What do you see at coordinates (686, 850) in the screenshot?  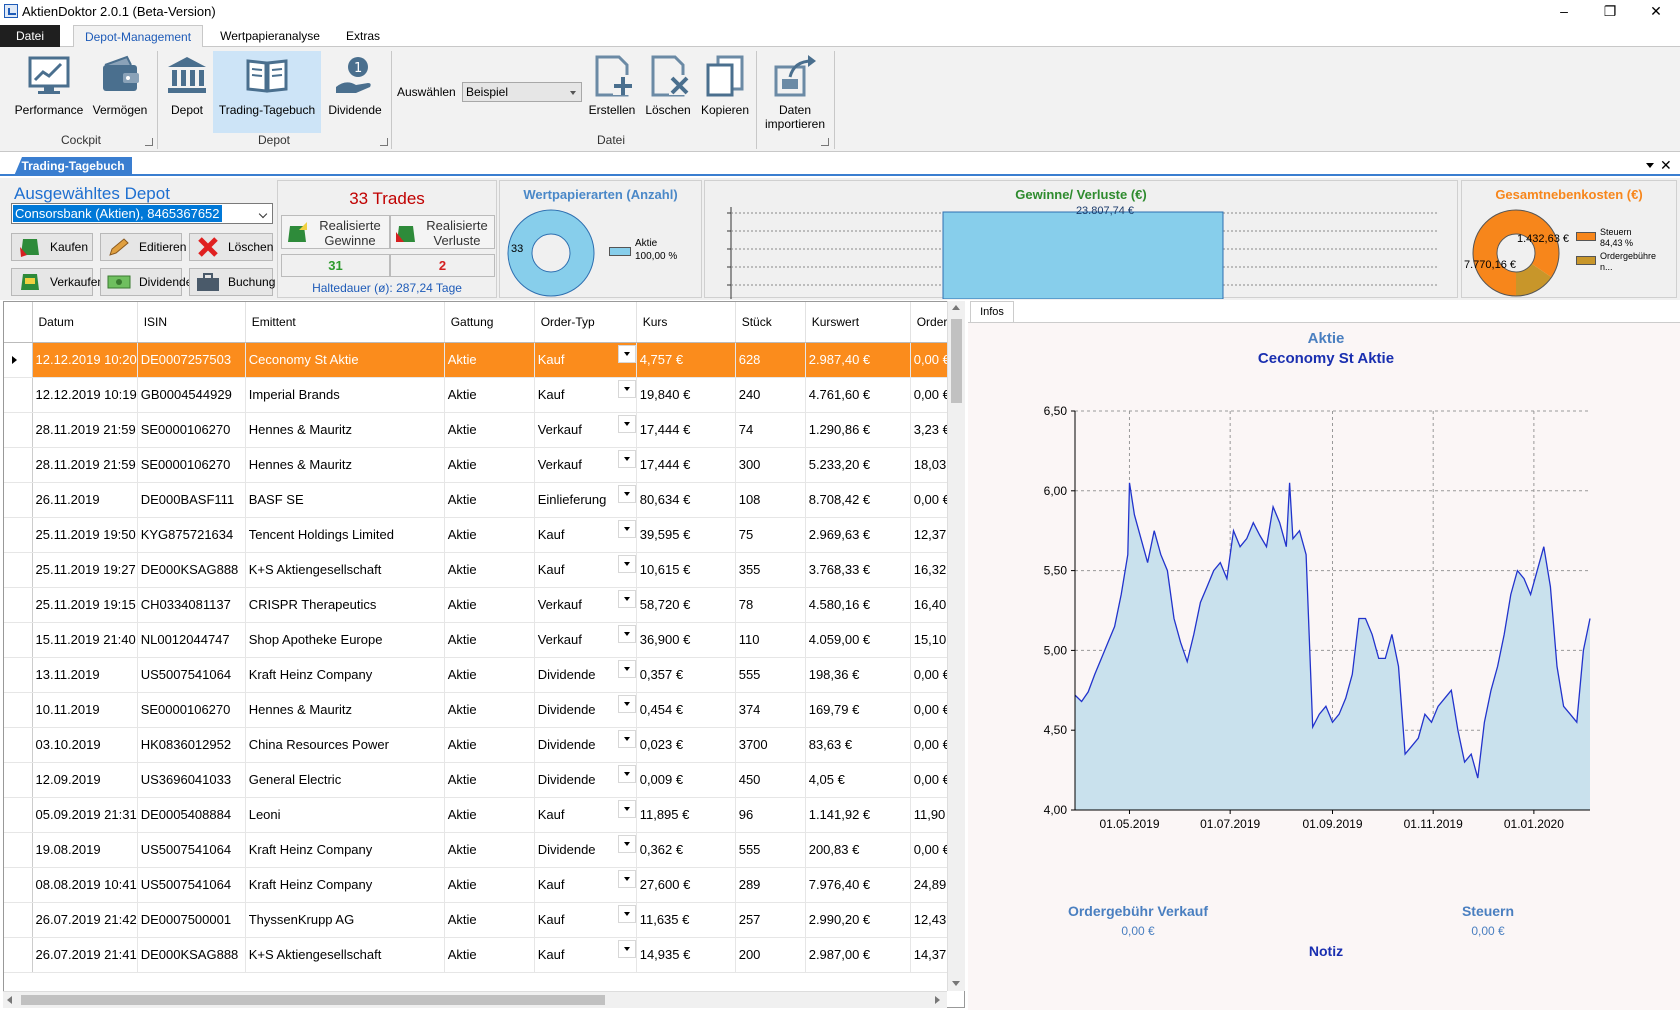 I see `table-cell: 0,362 €` at bounding box center [686, 850].